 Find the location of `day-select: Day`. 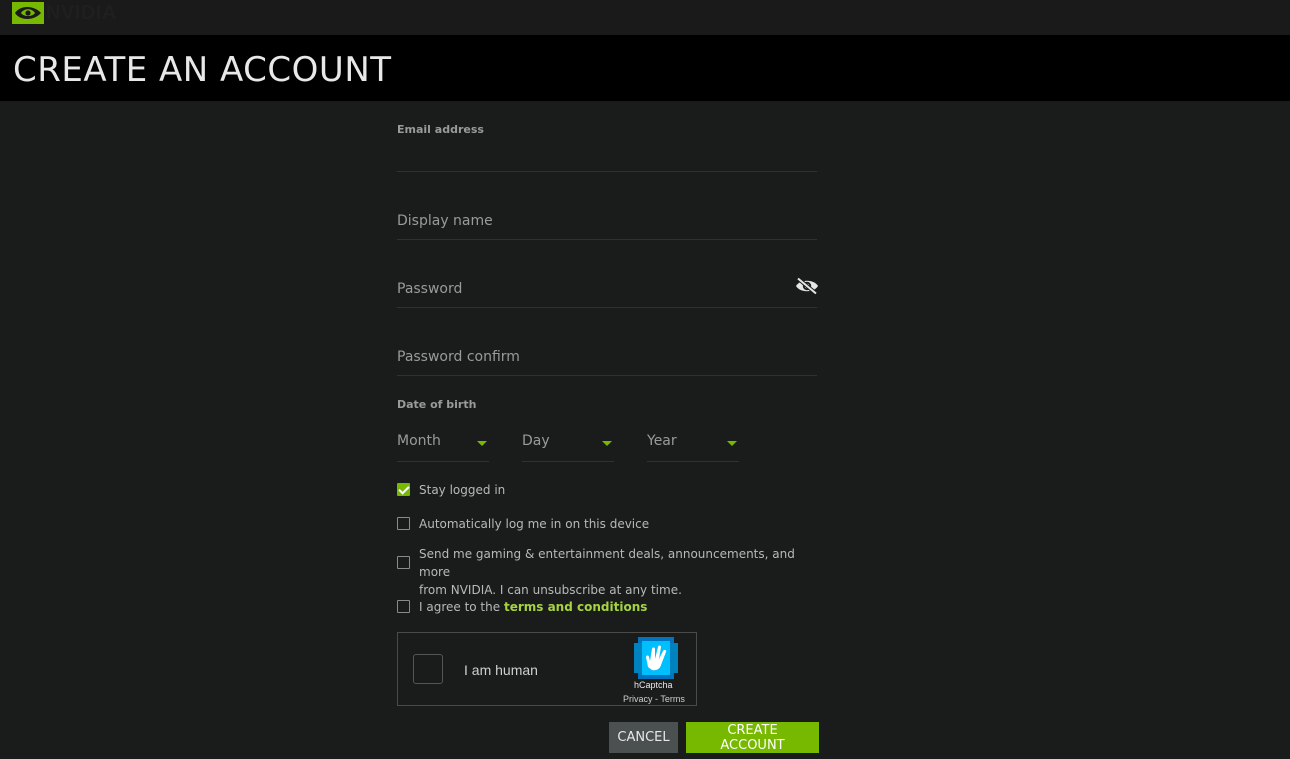

day-select: Day is located at coordinates (568, 446).